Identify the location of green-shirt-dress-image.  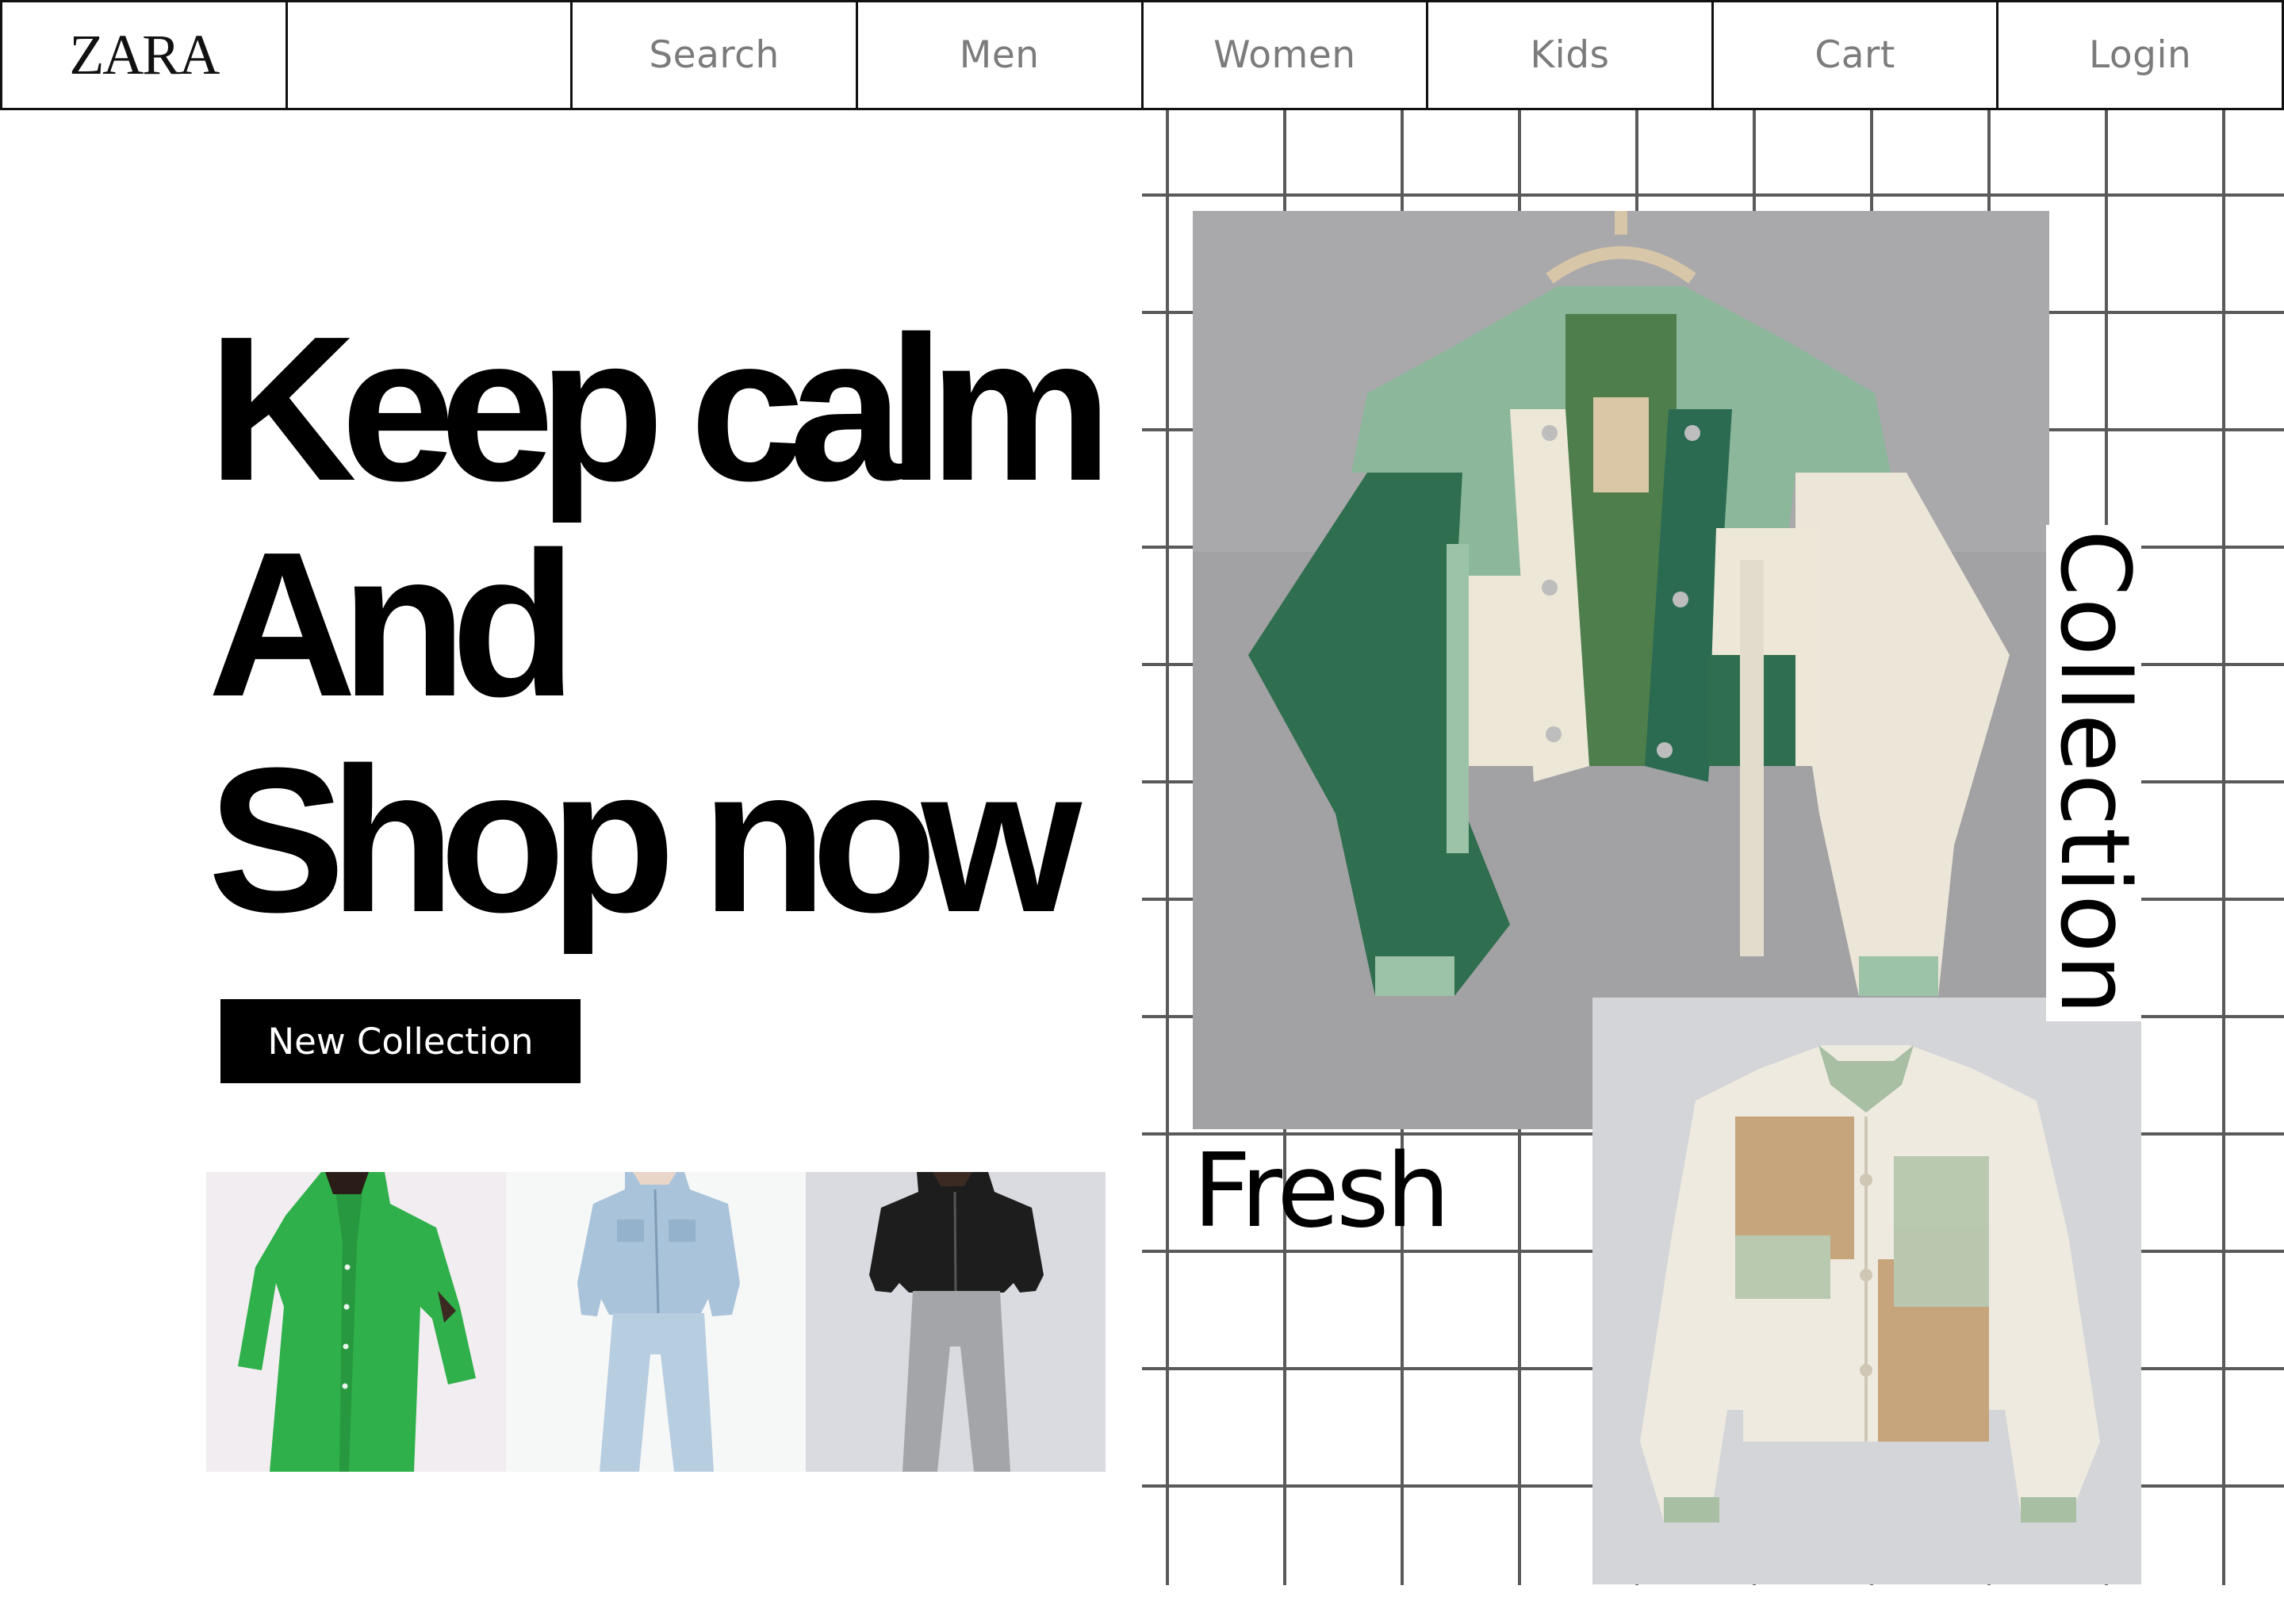
(356, 1322).